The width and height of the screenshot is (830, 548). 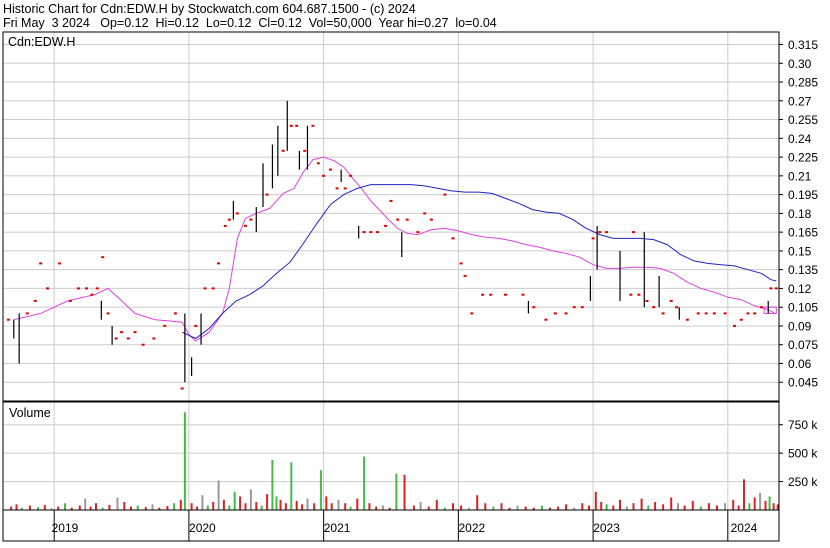 I want to click on price-tick-label: 0.12, so click(x=800, y=289).